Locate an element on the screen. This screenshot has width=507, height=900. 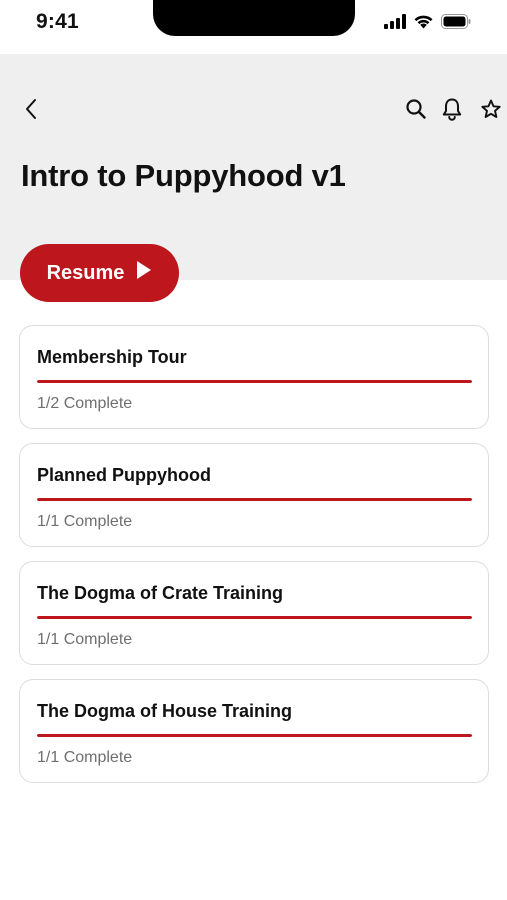
search-button is located at coordinates (416, 111).